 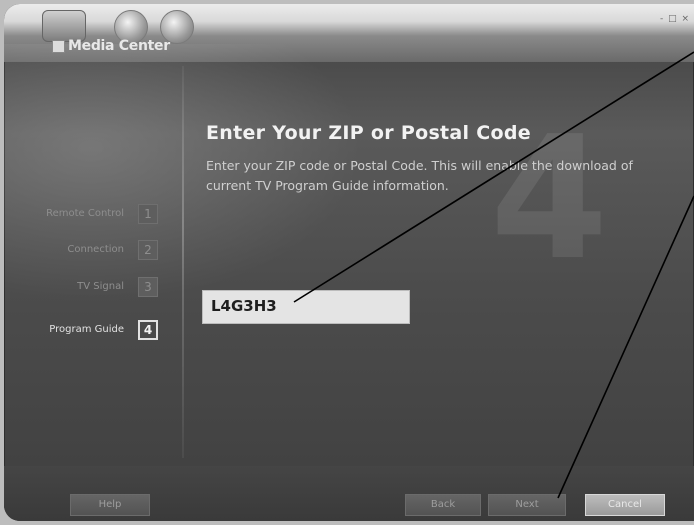 What do you see at coordinates (625, 347) in the screenshot?
I see `callout-line-next` at bounding box center [625, 347].